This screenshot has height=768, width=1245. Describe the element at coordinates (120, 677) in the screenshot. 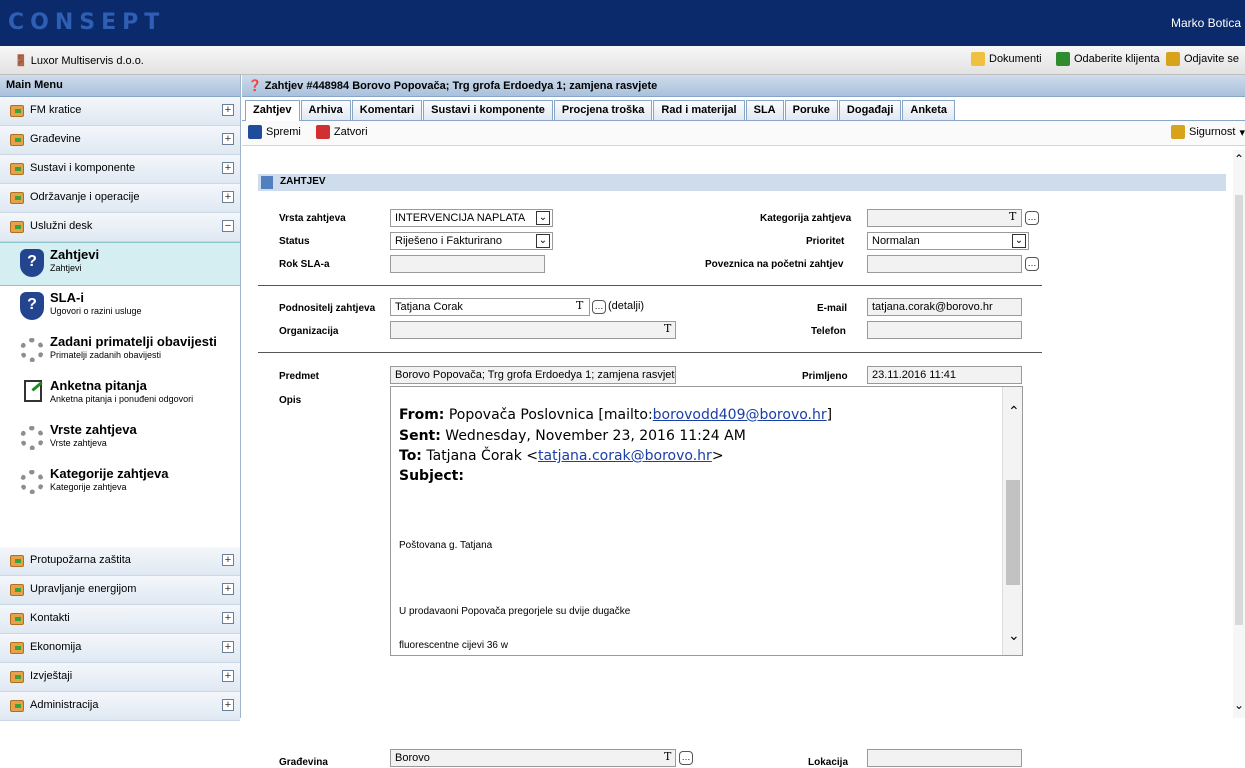

I see `sidebar-item-izvjestaji: Izvještaji +` at that location.